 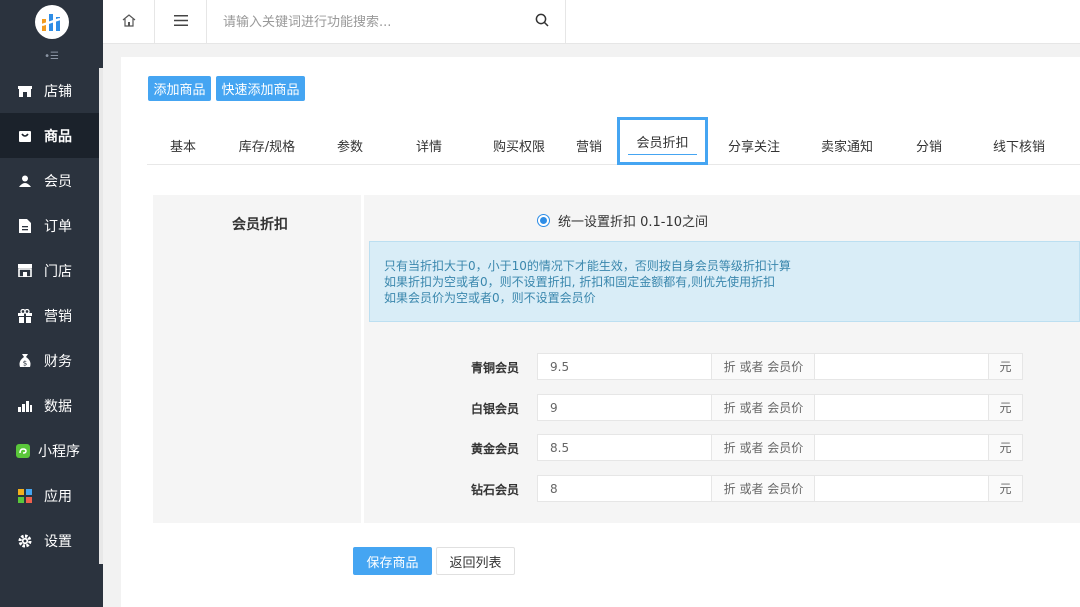 I want to click on collapse-menu-icon: •☰, so click(x=51, y=56).